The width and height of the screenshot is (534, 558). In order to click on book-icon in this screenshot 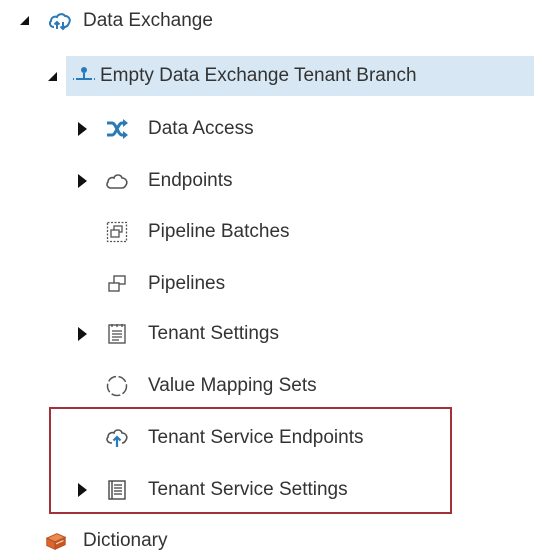, I will do `click(56, 541)`.